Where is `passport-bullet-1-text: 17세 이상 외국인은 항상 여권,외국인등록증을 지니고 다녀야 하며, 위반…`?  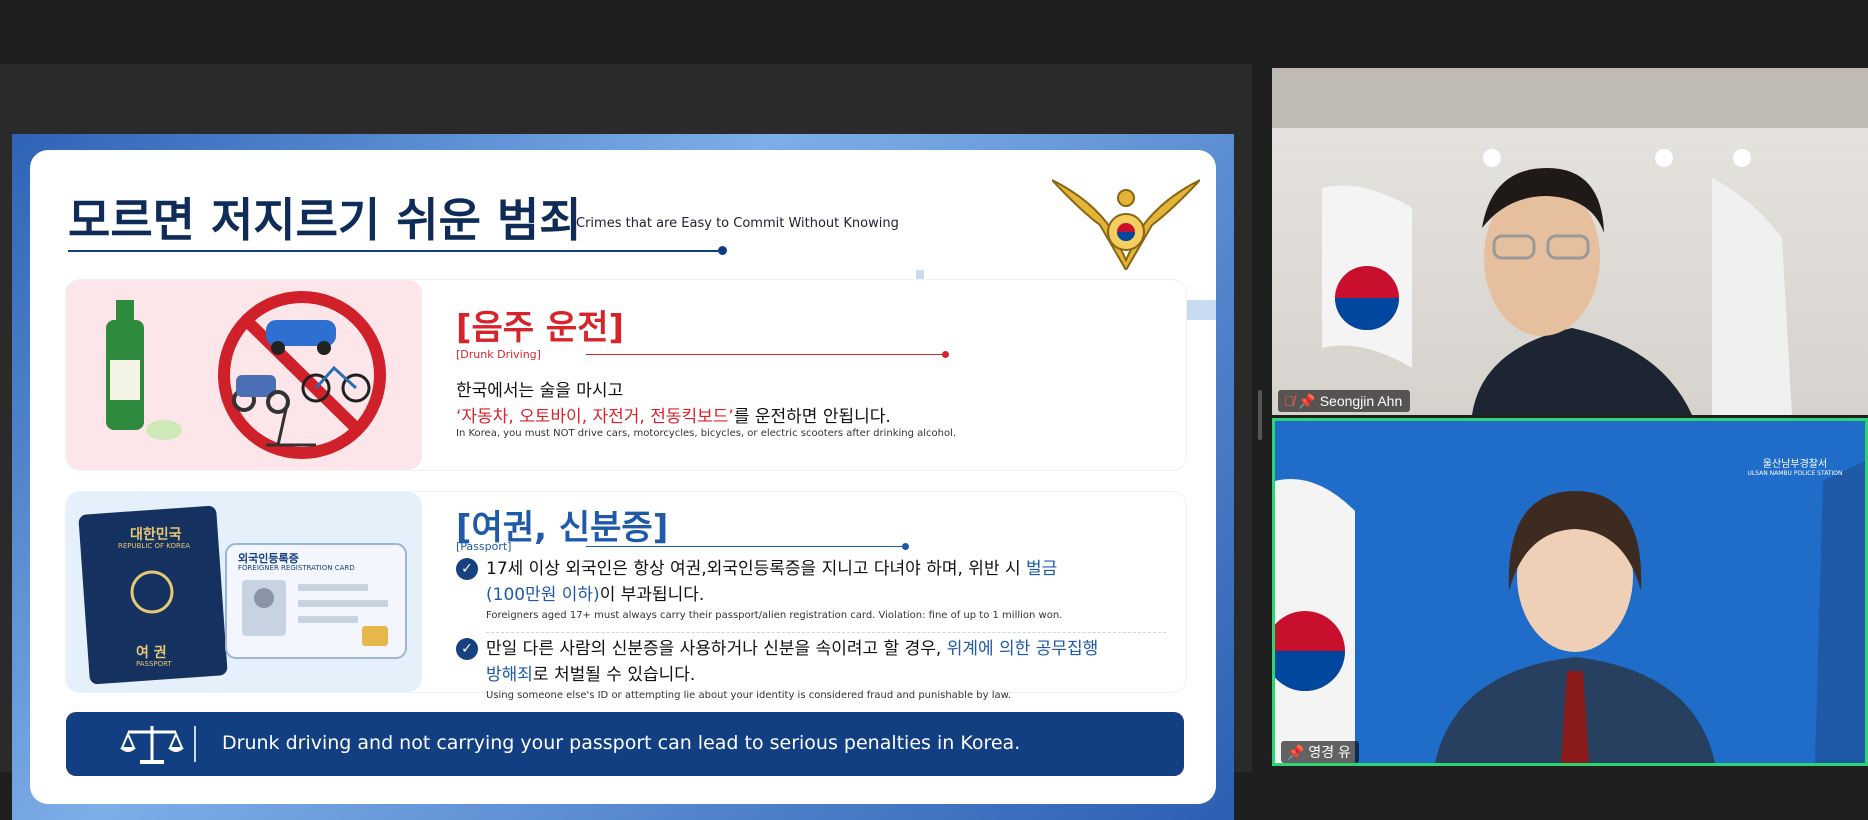
passport-bullet-1-text: 17세 이상 외국인은 항상 여권,외국인등록증을 지니고 다녀야 하며, 위반… is located at coordinates (756, 569).